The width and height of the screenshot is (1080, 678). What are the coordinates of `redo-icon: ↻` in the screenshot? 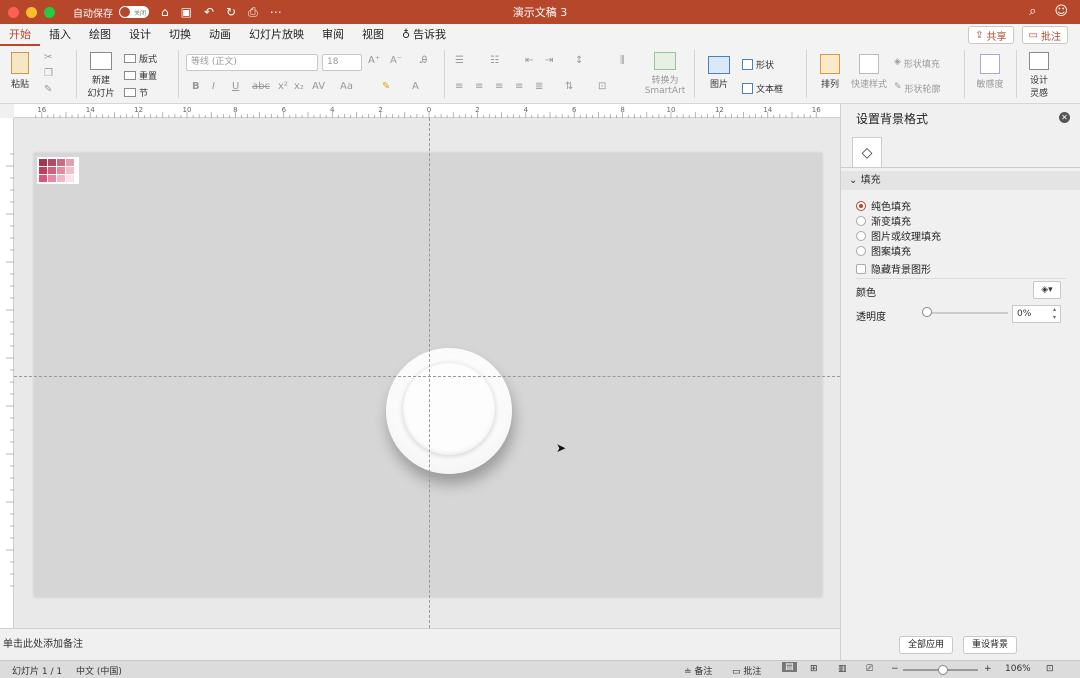 It's located at (231, 12).